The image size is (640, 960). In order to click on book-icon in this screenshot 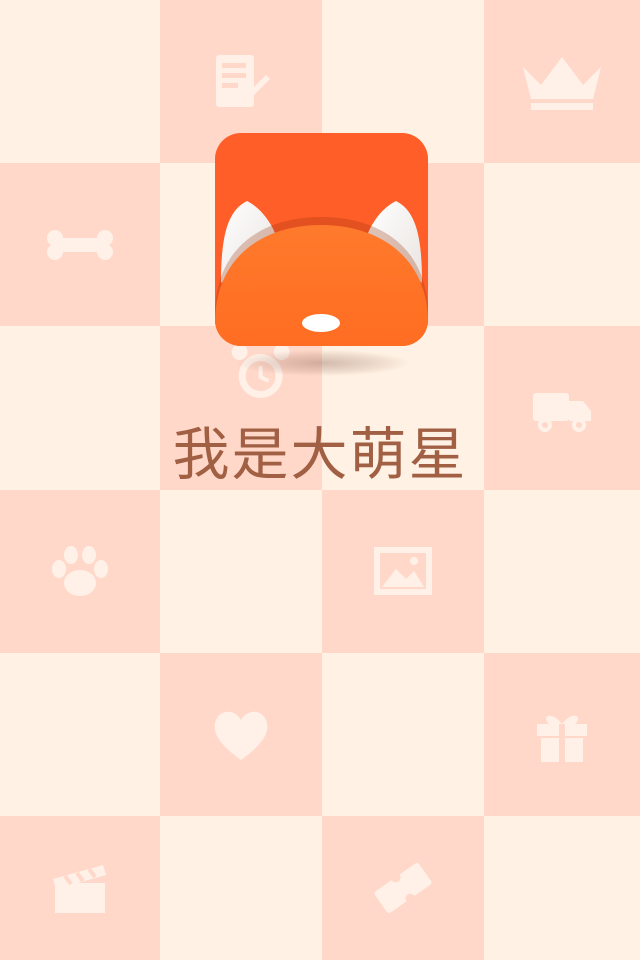, I will do `click(241, 82)`.